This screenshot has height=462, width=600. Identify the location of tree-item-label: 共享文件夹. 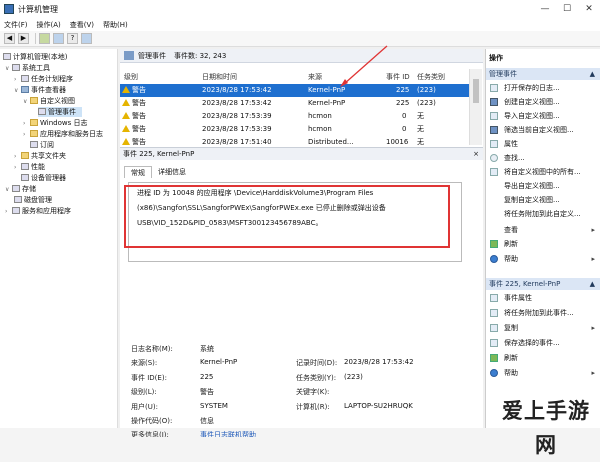
(48, 156).